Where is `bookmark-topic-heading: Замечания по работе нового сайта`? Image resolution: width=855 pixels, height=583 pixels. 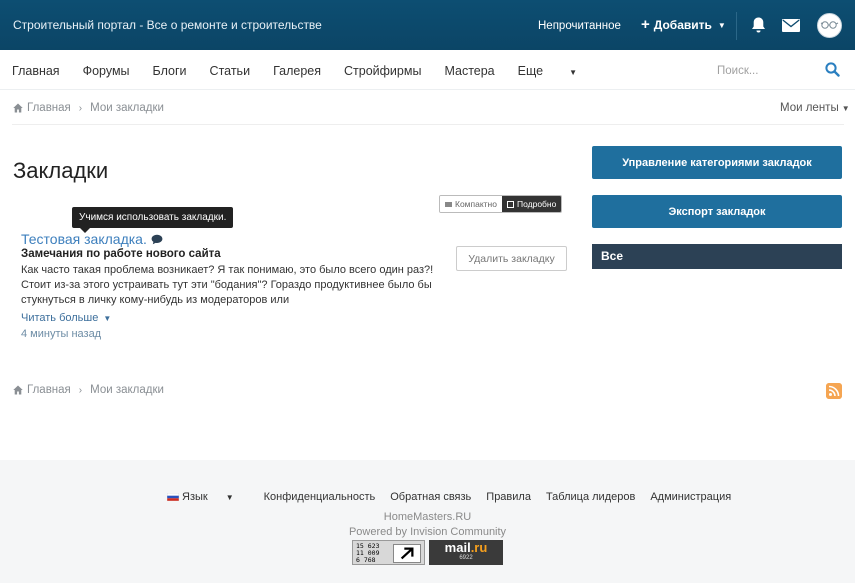 bookmark-topic-heading: Замечания по работе нового сайта is located at coordinates (121, 254).